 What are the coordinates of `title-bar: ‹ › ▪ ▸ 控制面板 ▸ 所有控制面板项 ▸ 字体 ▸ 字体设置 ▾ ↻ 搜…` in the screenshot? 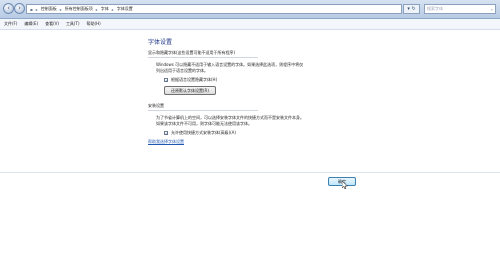 It's located at (250, 9).